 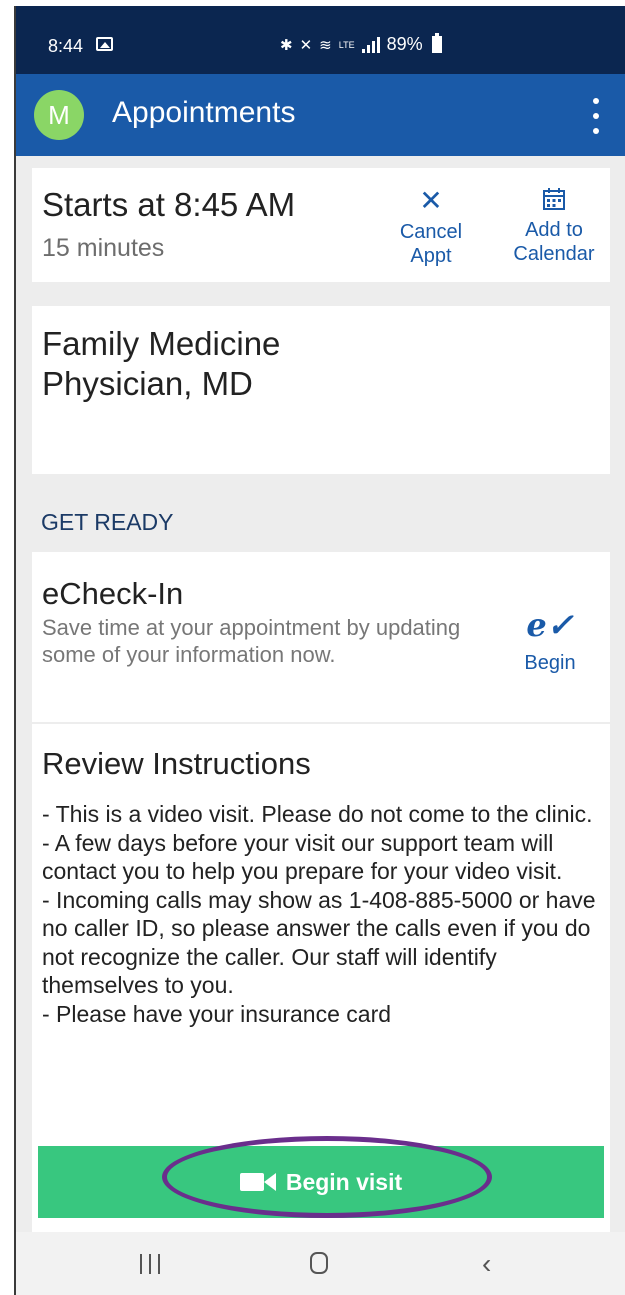 I want to click on begin-visit-label: Begin visit, so click(x=344, y=1181).